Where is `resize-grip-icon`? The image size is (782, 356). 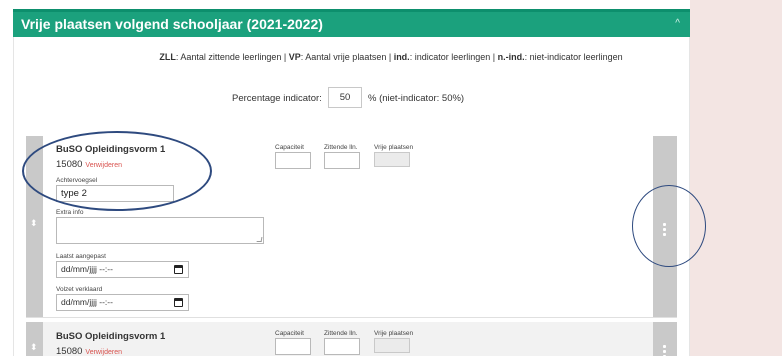 resize-grip-icon is located at coordinates (259, 239).